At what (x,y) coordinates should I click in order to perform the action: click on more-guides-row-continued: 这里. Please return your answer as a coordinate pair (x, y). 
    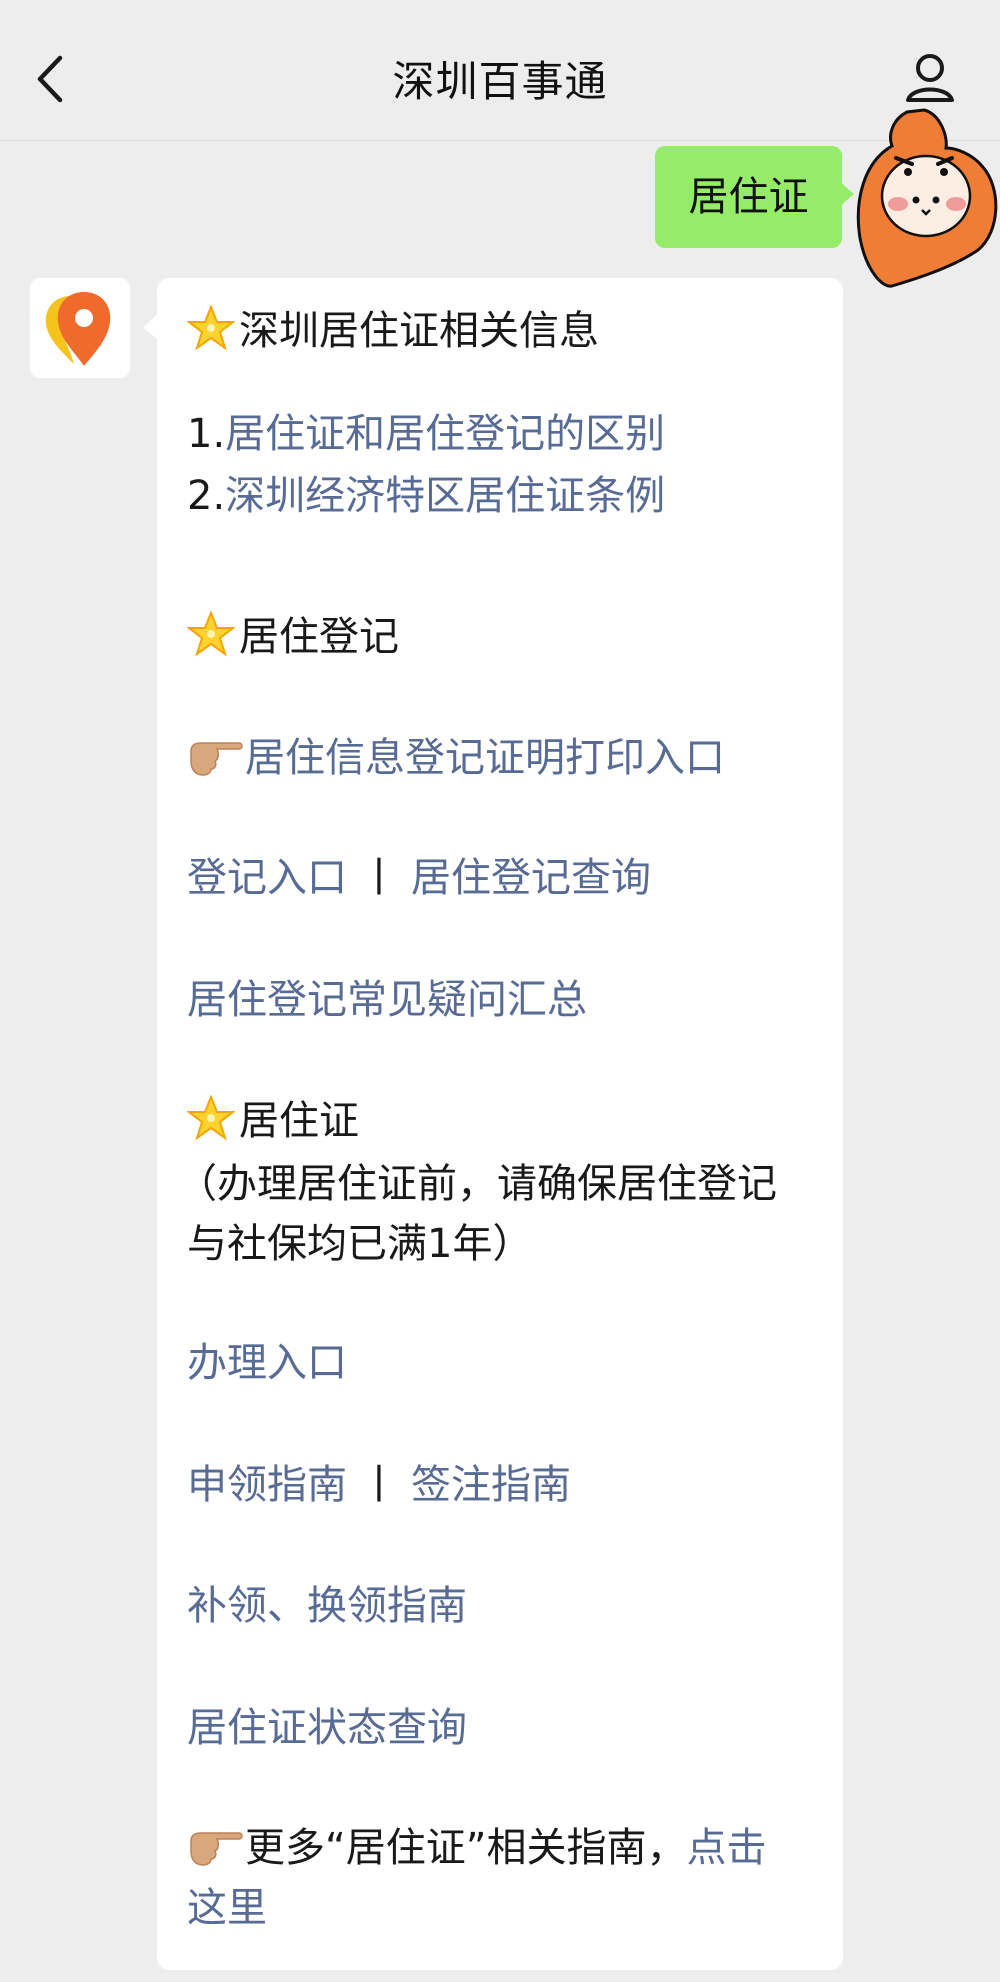
    Looking at the image, I should click on (227, 1908).